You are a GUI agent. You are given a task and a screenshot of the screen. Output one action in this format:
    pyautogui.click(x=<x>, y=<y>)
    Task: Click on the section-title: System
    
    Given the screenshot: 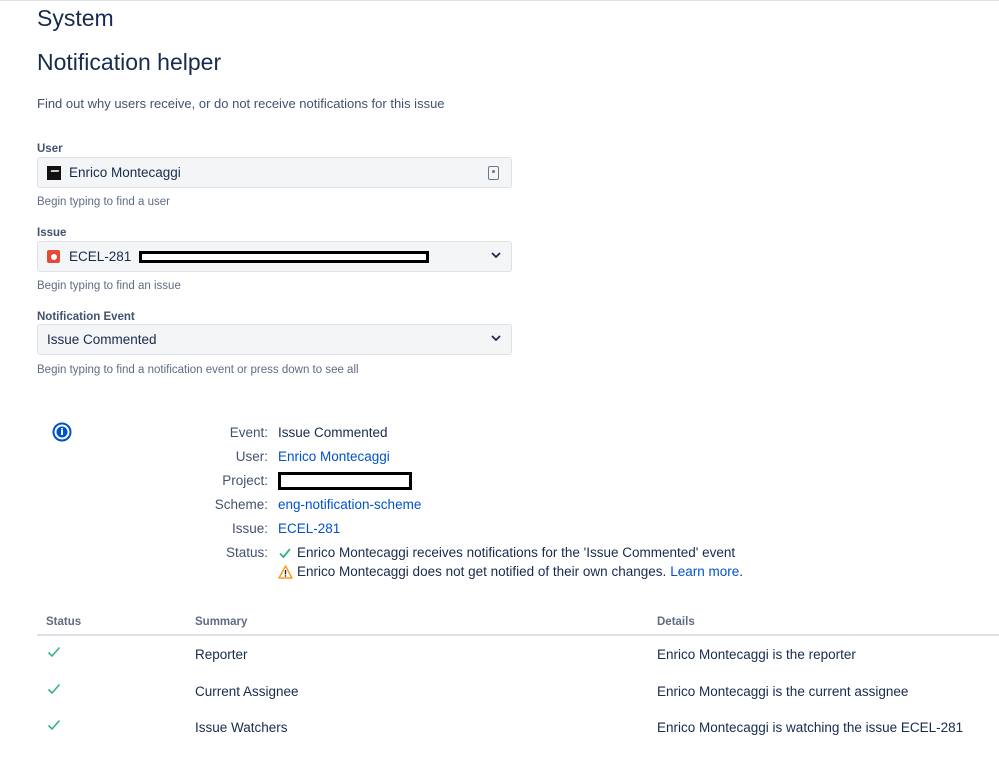 What is the action you would take?
    pyautogui.click(x=75, y=18)
    